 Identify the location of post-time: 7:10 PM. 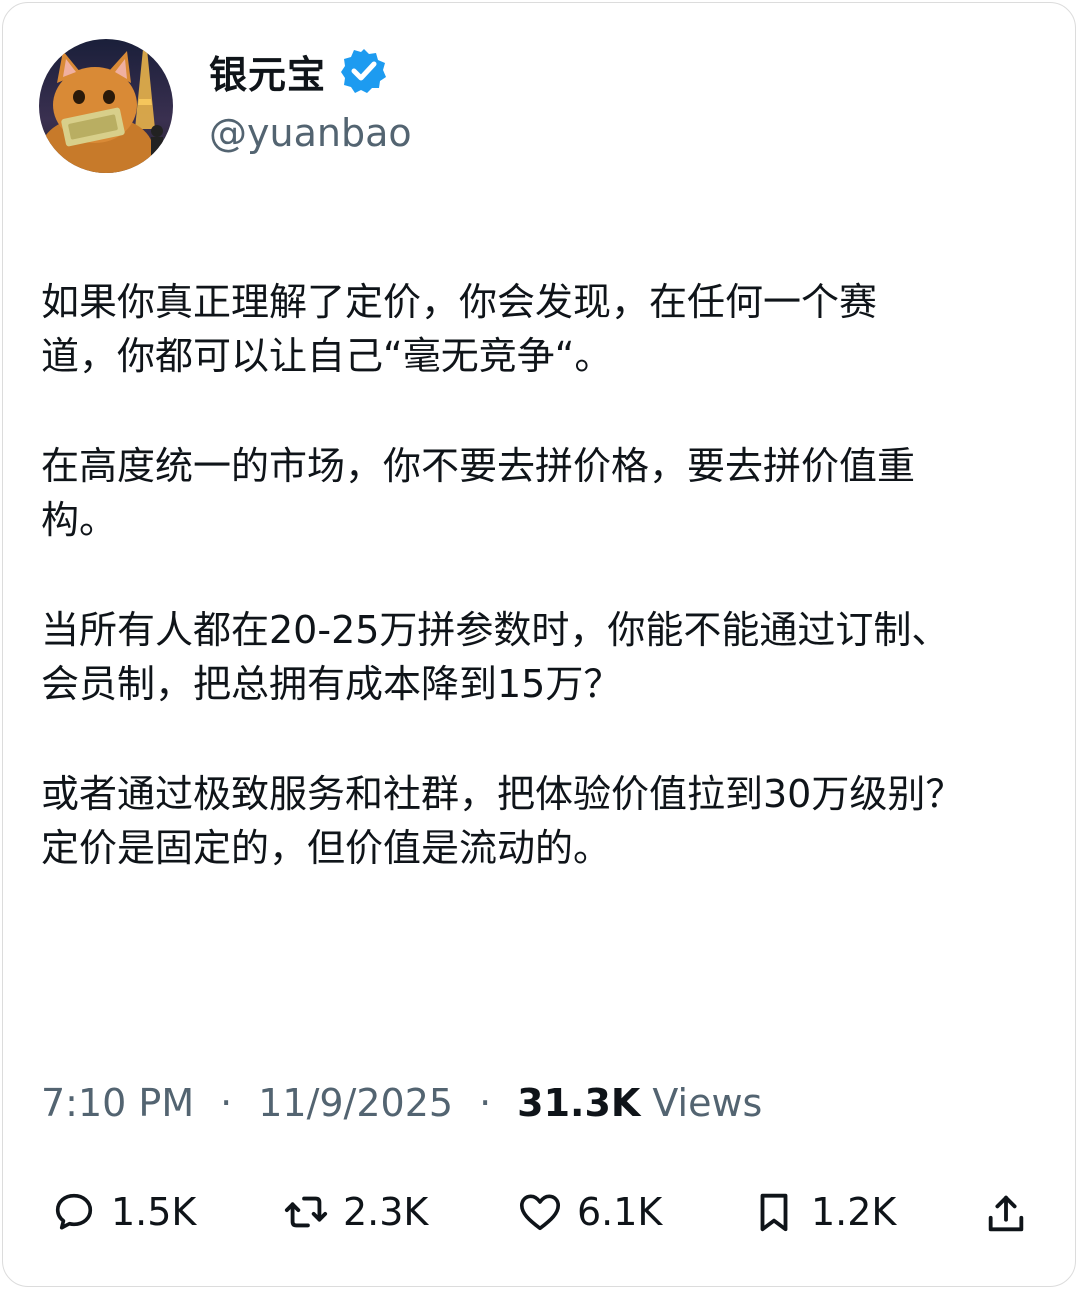
(117, 1103).